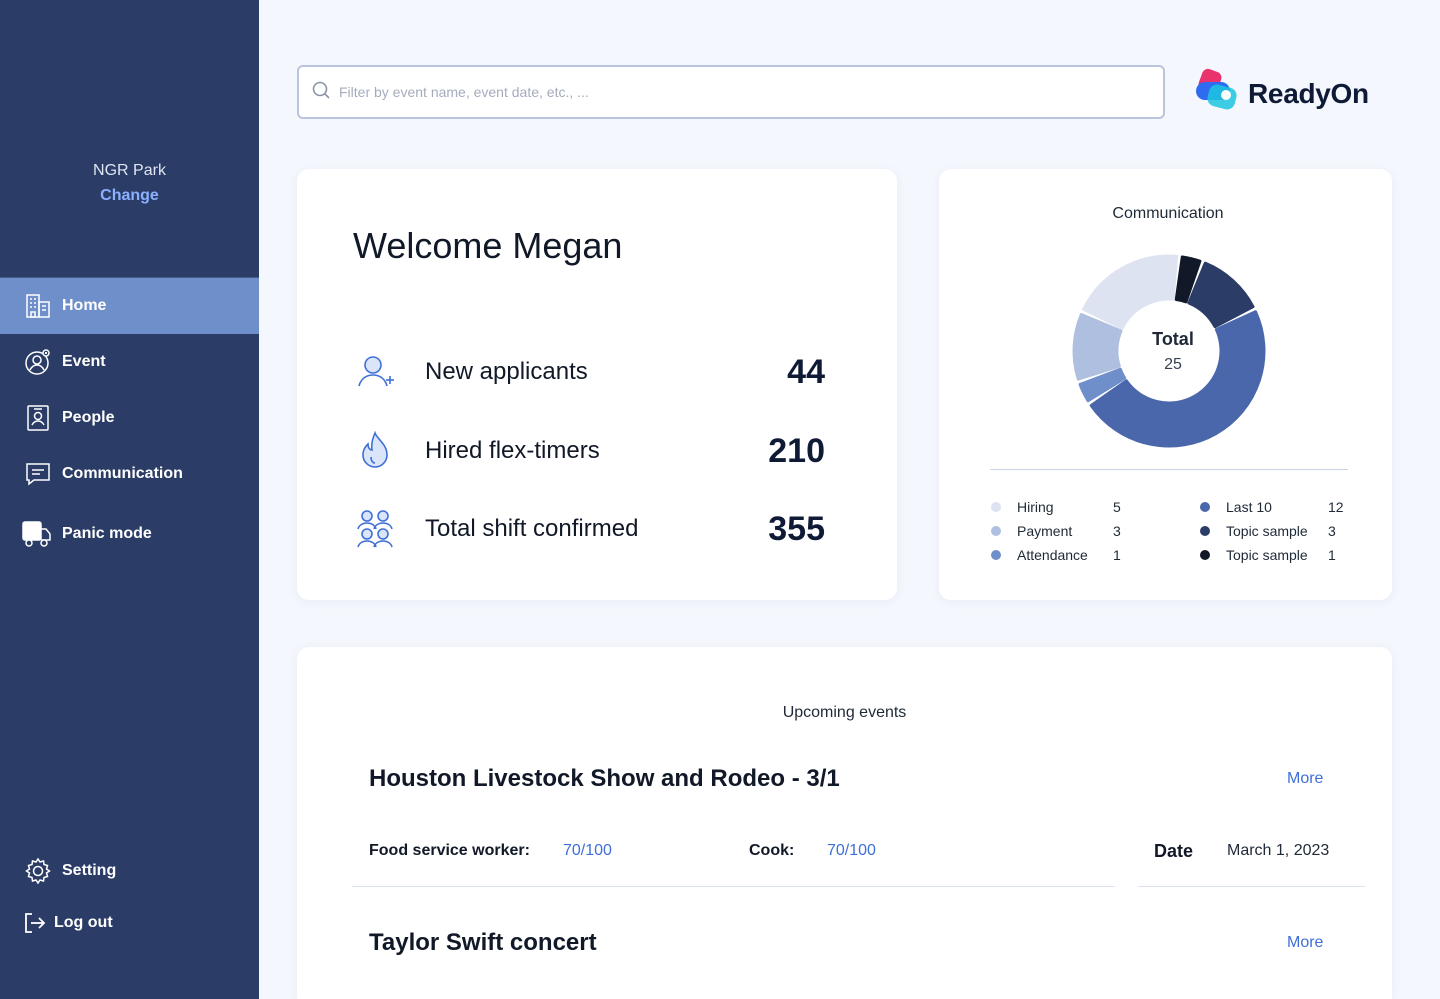 This screenshot has height=999, width=1440. Describe the element at coordinates (129, 306) in the screenshot. I see `sidebar-item-home: Home` at that location.